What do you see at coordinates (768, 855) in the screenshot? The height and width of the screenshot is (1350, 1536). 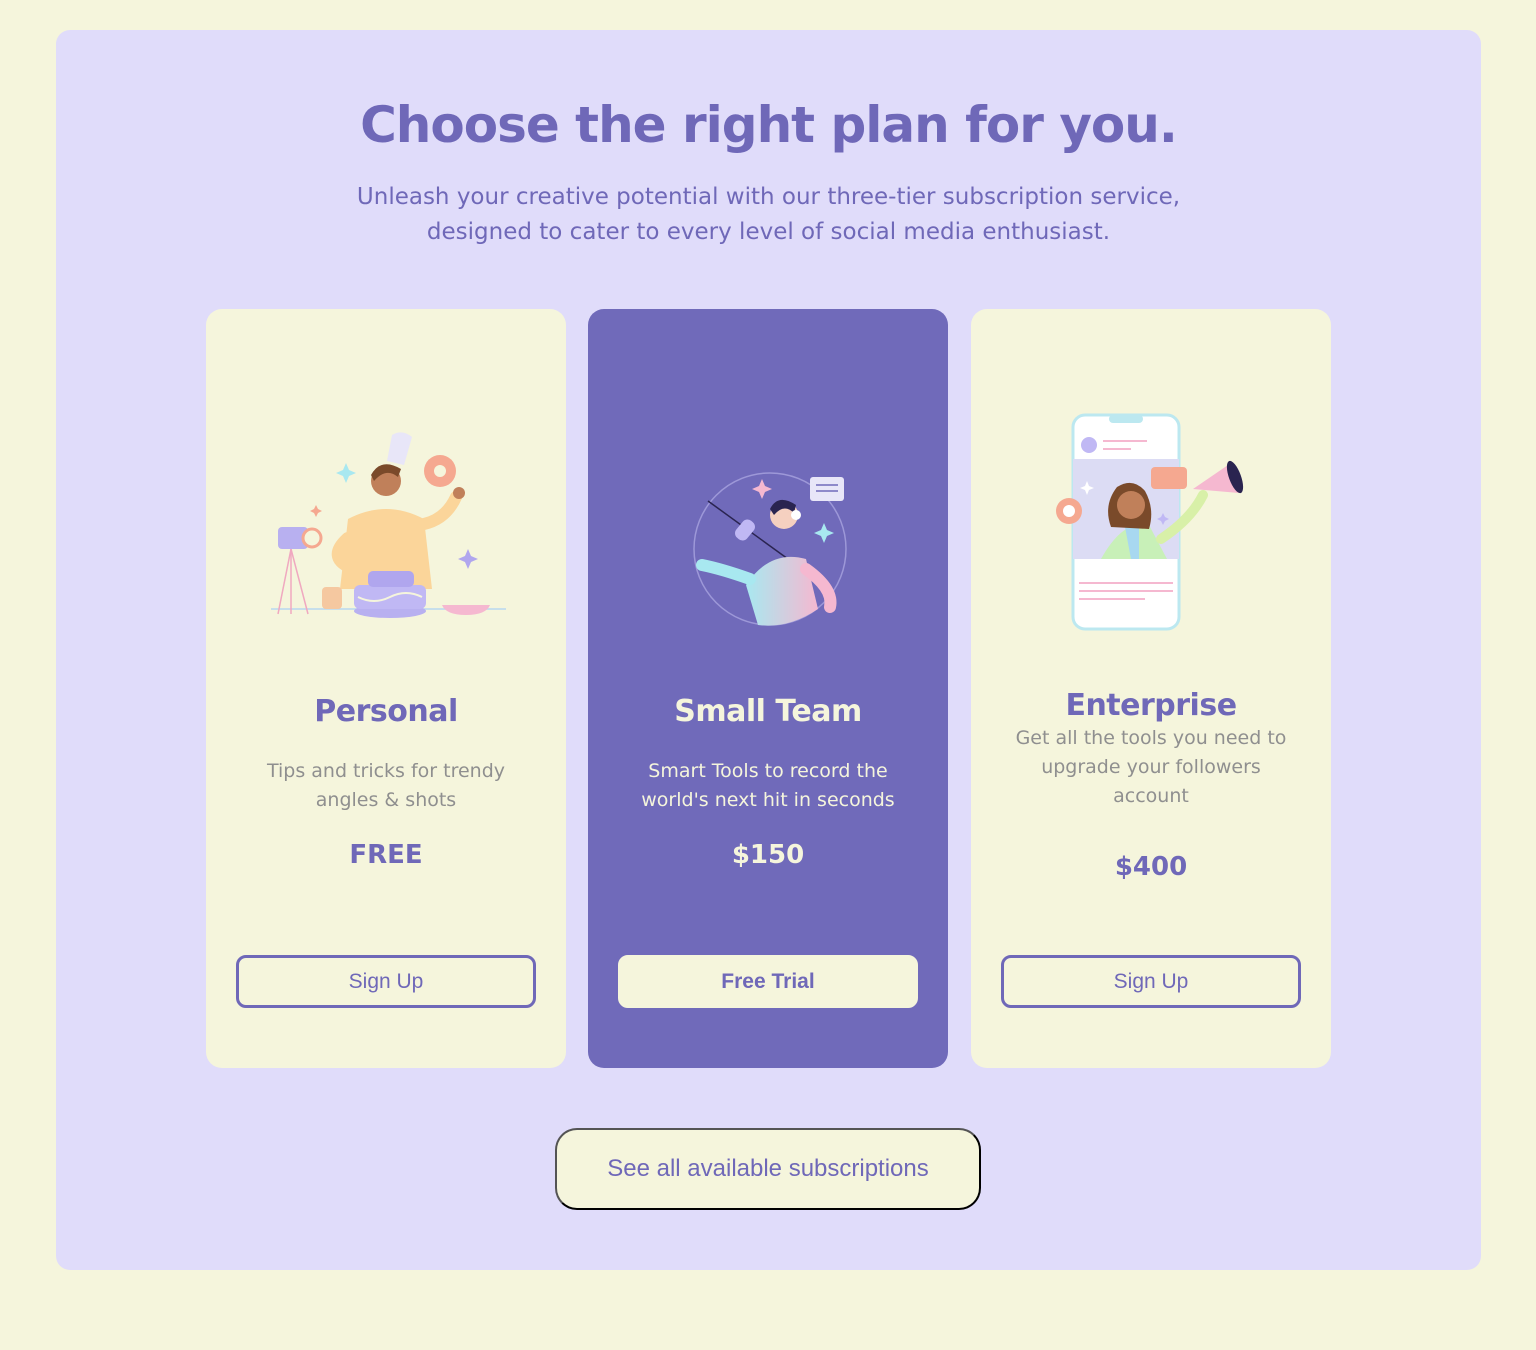 I see `plan-price: $150` at bounding box center [768, 855].